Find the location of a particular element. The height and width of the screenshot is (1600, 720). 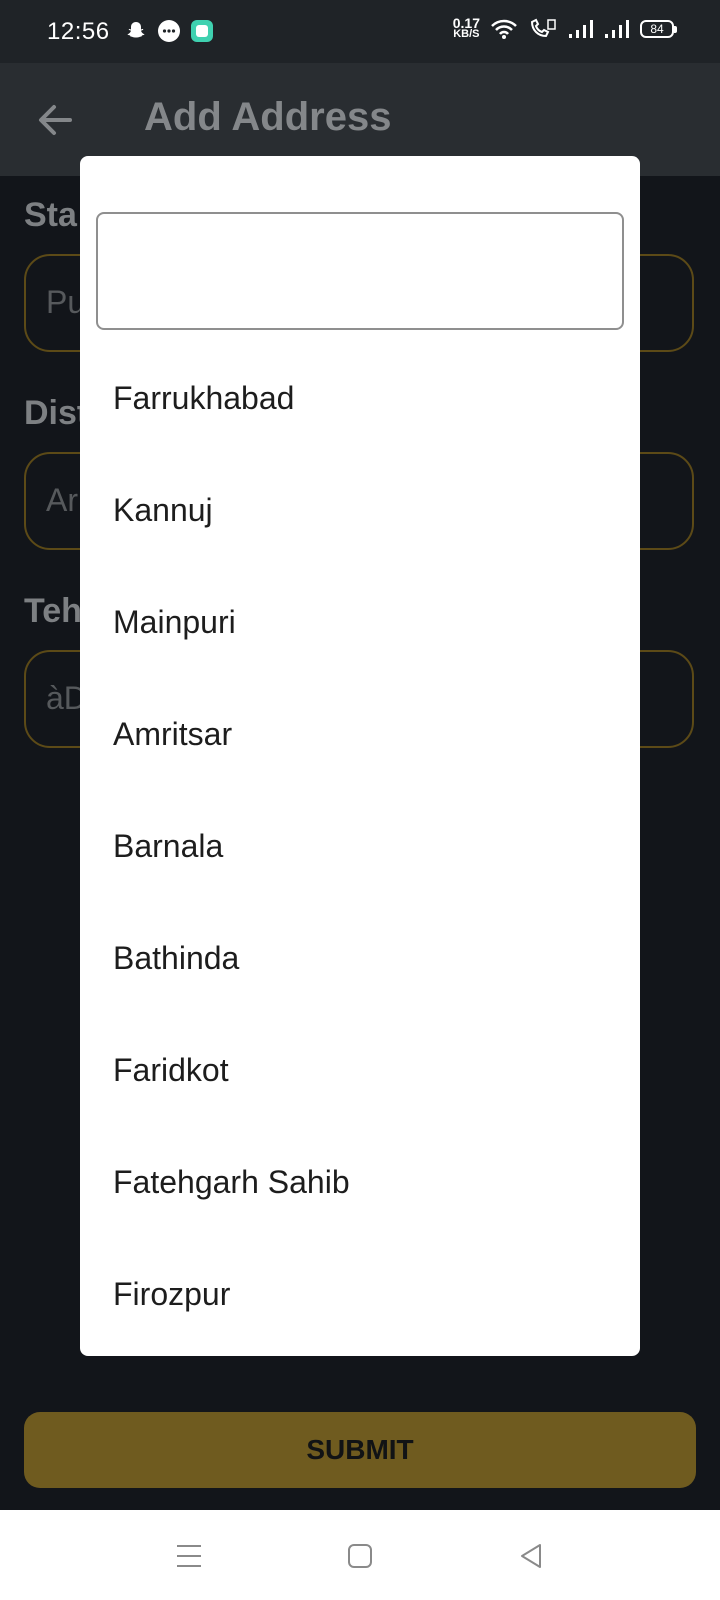

message-icon is located at coordinates (169, 31).